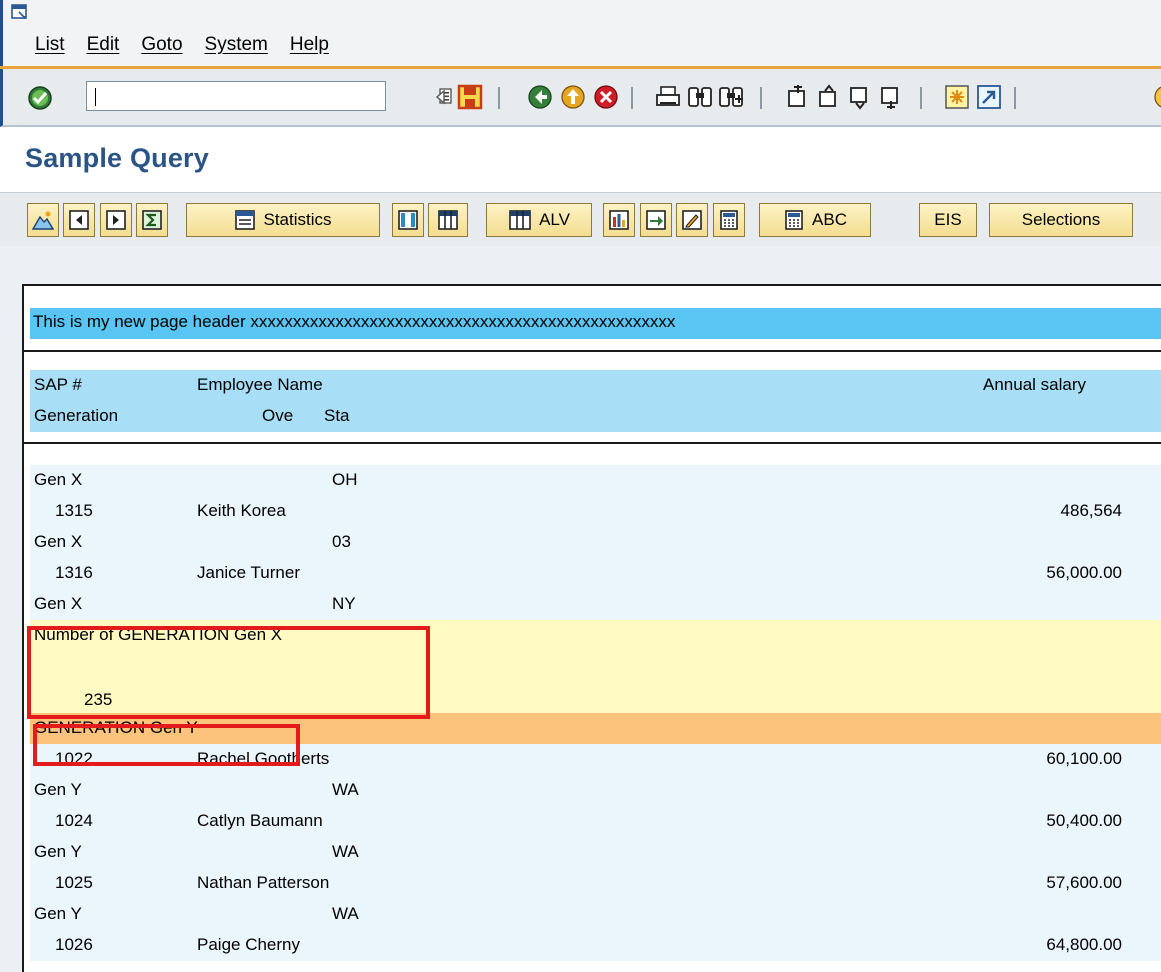 The width and height of the screenshot is (1161, 972). What do you see at coordinates (554, 219) in the screenshot?
I see `alv-label: ALV` at bounding box center [554, 219].